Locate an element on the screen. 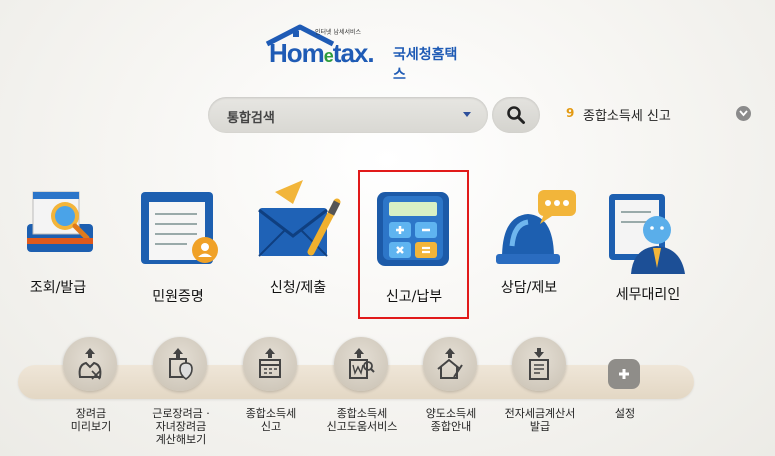 The width and height of the screenshot is (775, 456). house-pen-icon is located at coordinates (450, 363).